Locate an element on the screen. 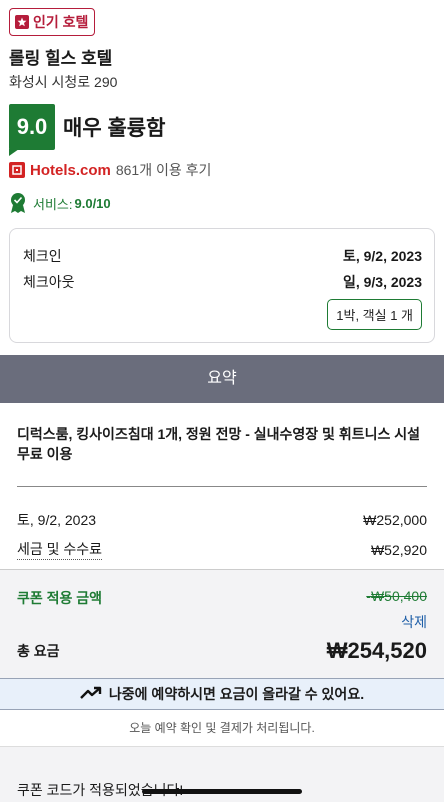 The image size is (444, 802). night-date-label: 토, 9/2, 2023 is located at coordinates (57, 519).